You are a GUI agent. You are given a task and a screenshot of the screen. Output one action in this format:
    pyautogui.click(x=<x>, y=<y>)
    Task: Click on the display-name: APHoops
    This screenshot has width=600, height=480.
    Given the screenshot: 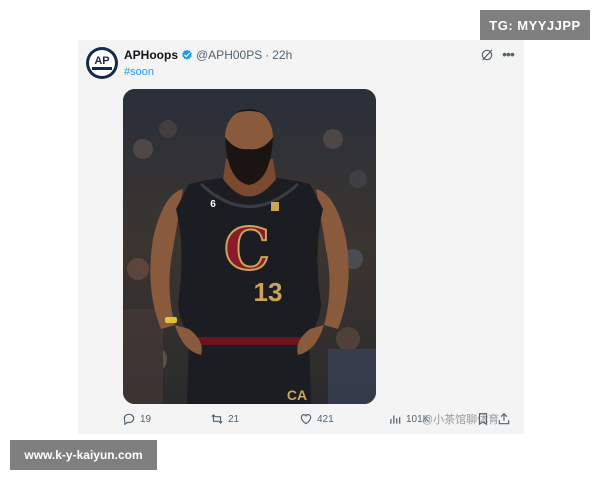 What is the action you would take?
    pyautogui.click(x=151, y=55)
    